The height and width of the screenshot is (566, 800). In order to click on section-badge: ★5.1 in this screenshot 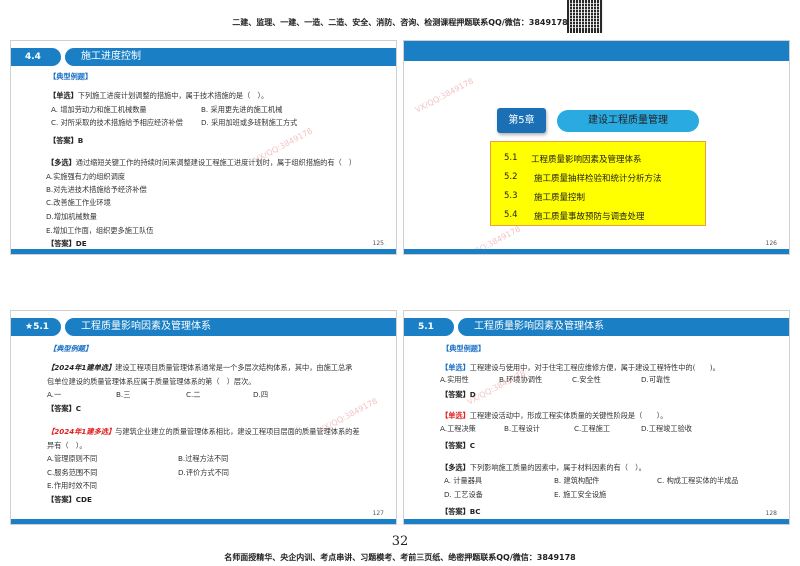, I will do `click(36, 327)`.